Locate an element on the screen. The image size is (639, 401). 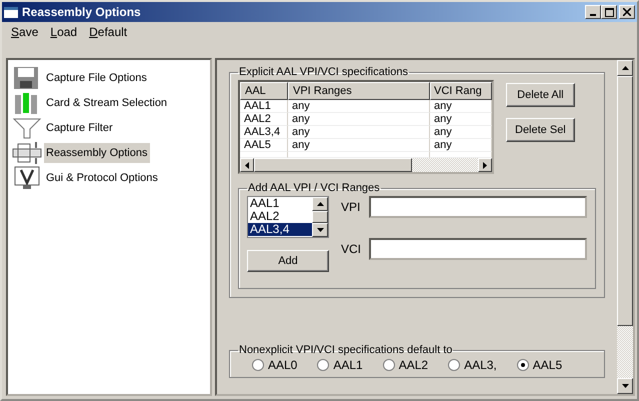
table-cell: AAL1 is located at coordinates (264, 106).